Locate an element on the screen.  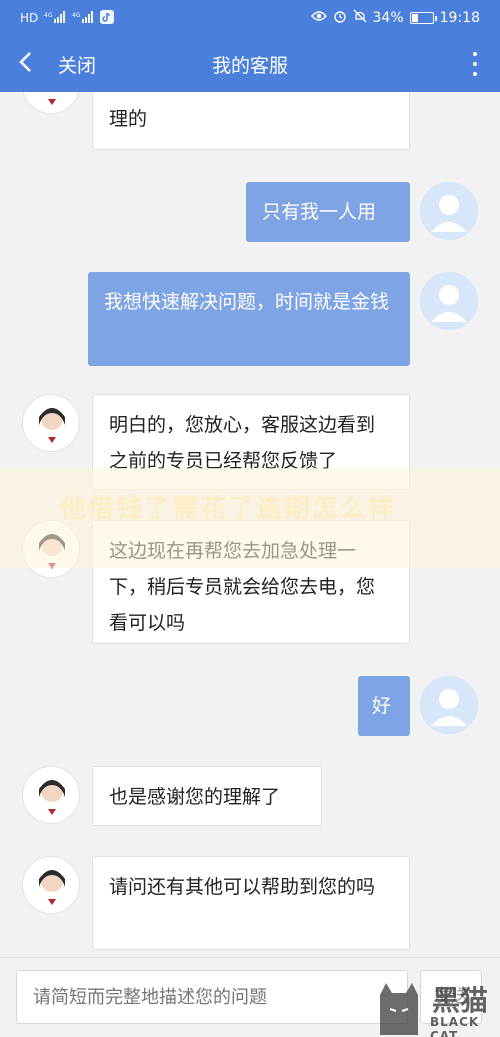
clock: 19:18 is located at coordinates (459, 18).